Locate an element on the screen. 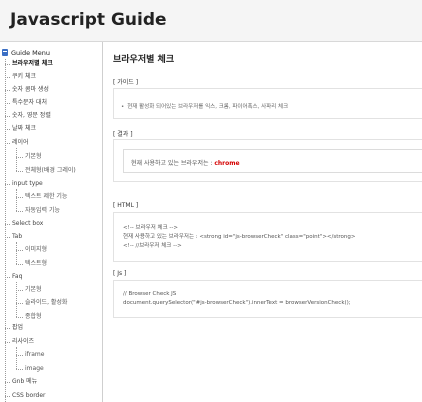 This screenshot has width=422, height=402. sidebar-item-tab: Tab is located at coordinates (17, 237).